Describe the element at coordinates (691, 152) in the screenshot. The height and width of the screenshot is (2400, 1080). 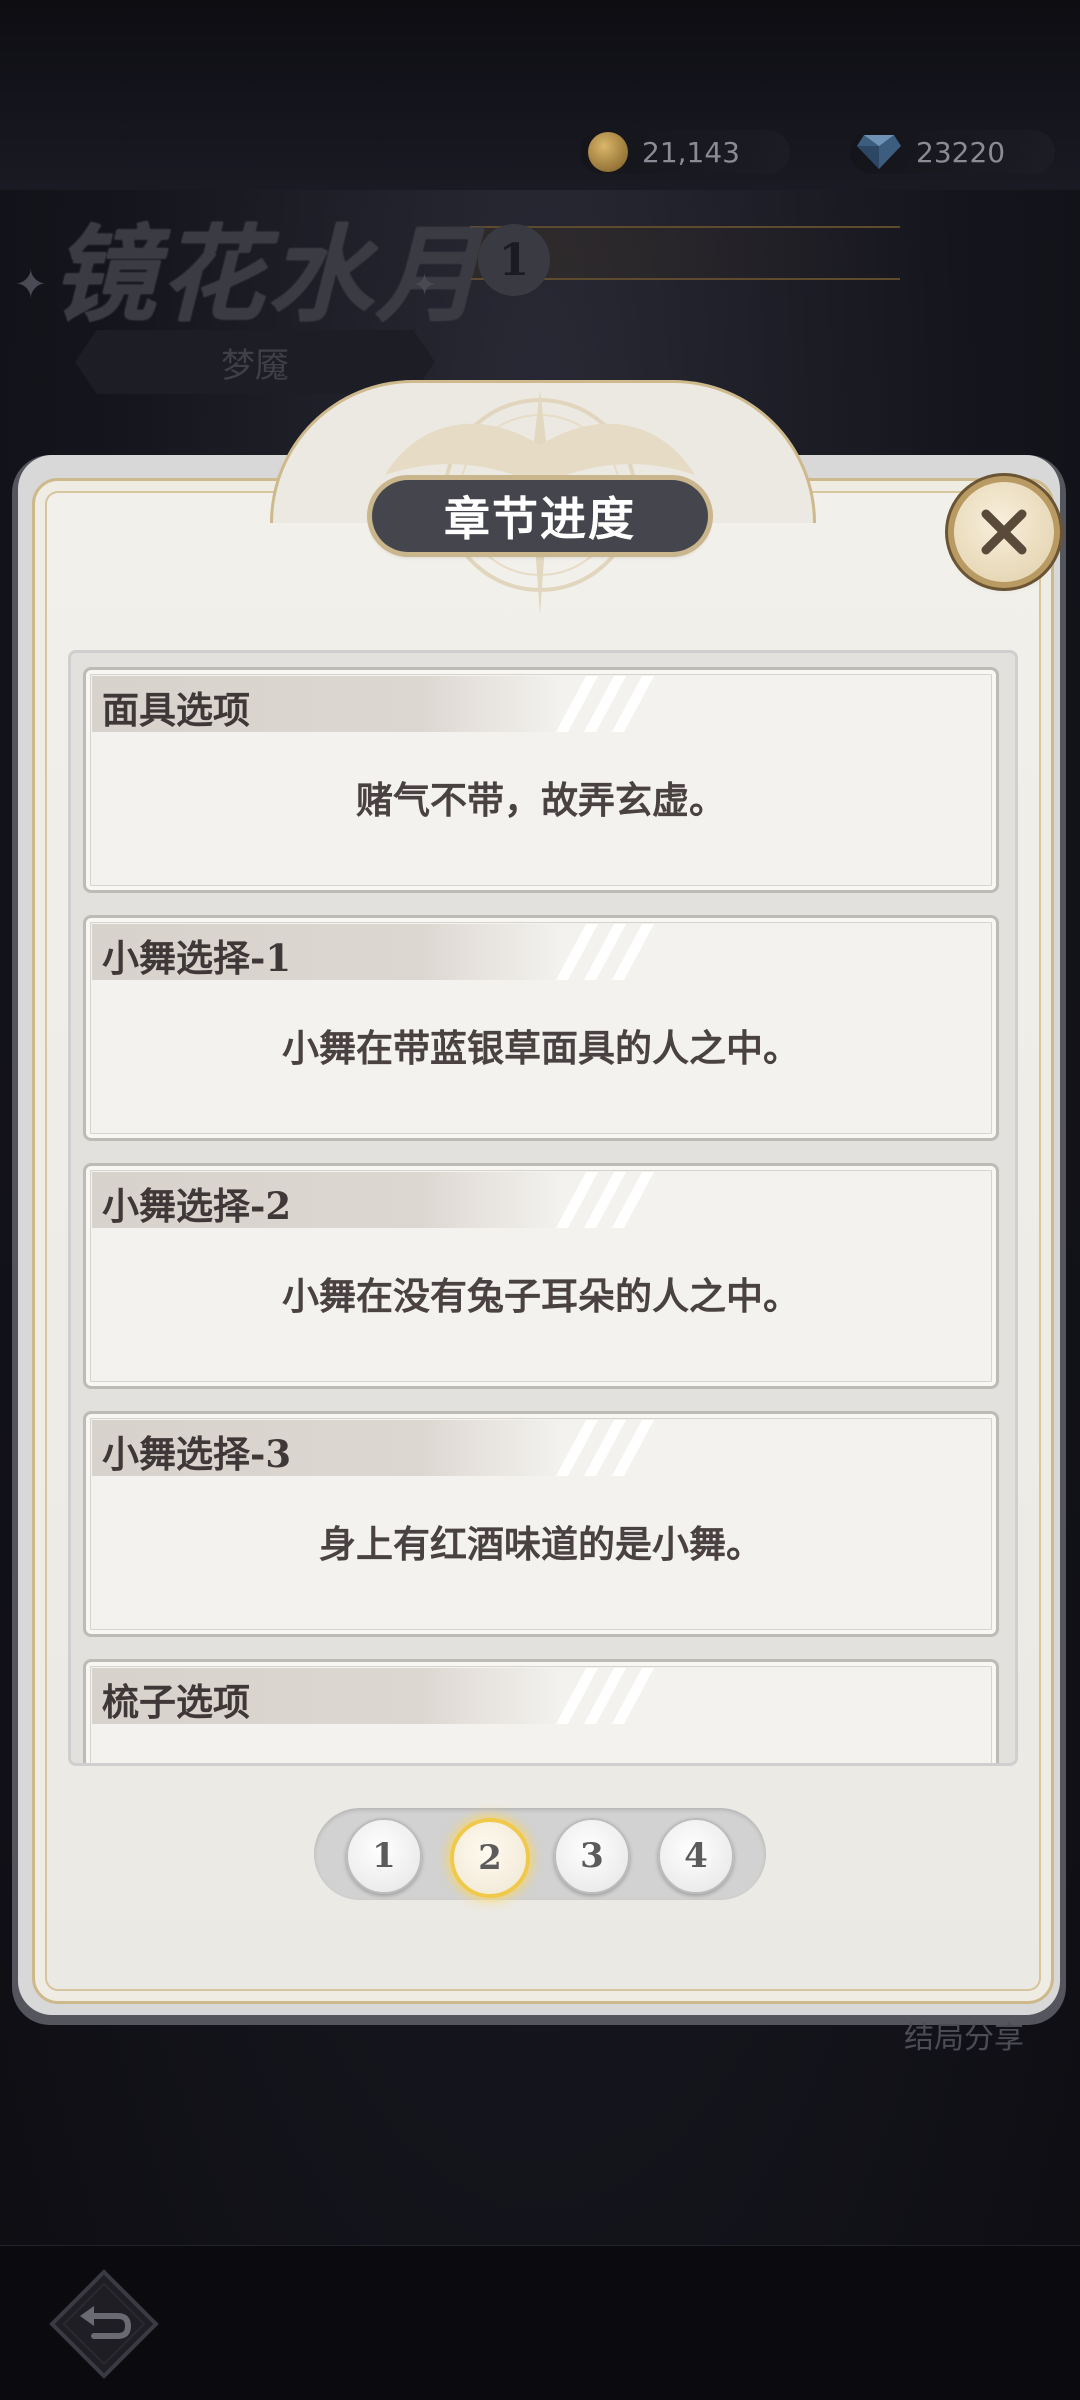
I see `coin-value: 21,143` at that location.